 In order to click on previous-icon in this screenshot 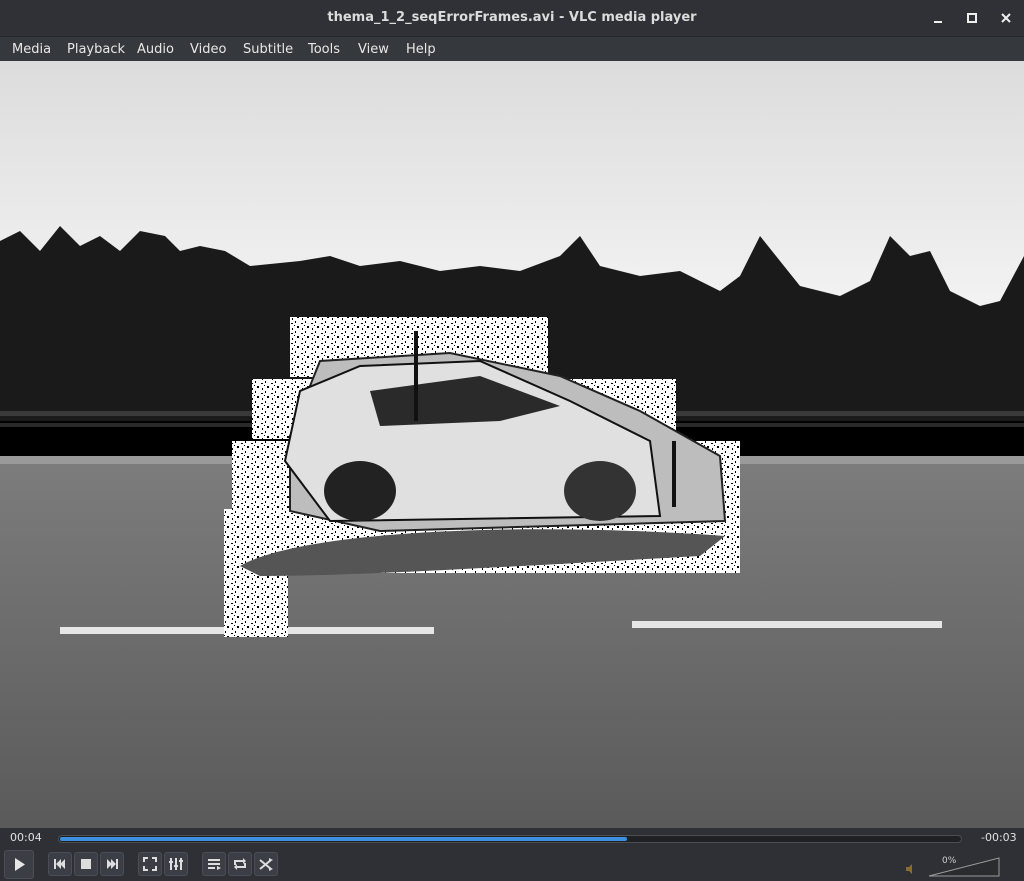, I will do `click(59, 864)`.